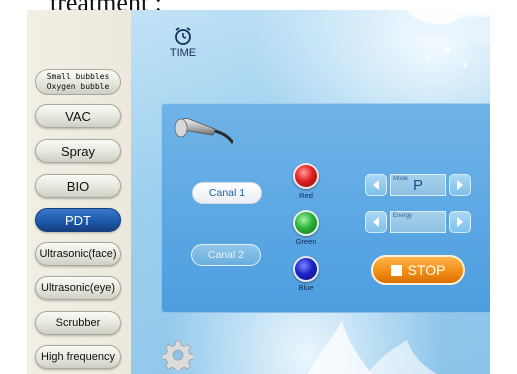 Image resolution: width=517 pixels, height=374 pixels. What do you see at coordinates (78, 151) in the screenshot?
I see `sidebar-item-spray: Spray` at bounding box center [78, 151].